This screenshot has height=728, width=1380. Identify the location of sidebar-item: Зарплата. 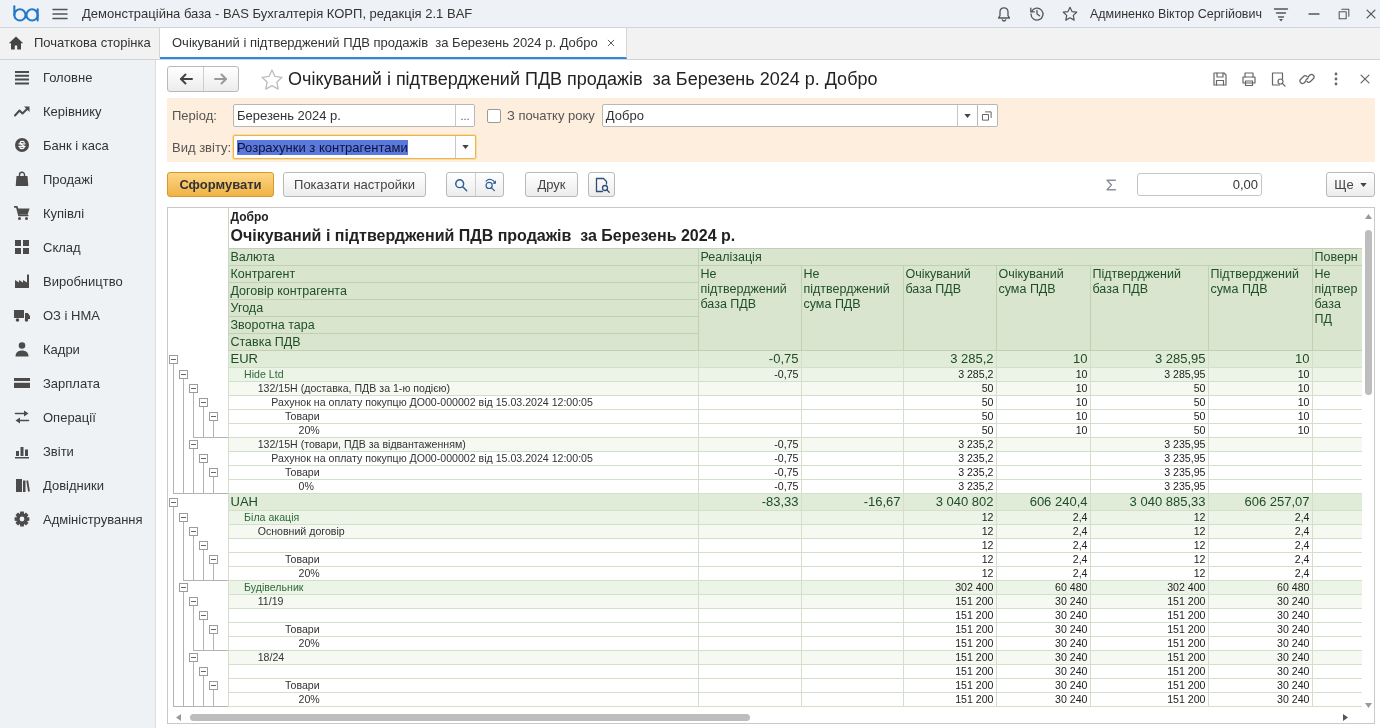
(77, 383).